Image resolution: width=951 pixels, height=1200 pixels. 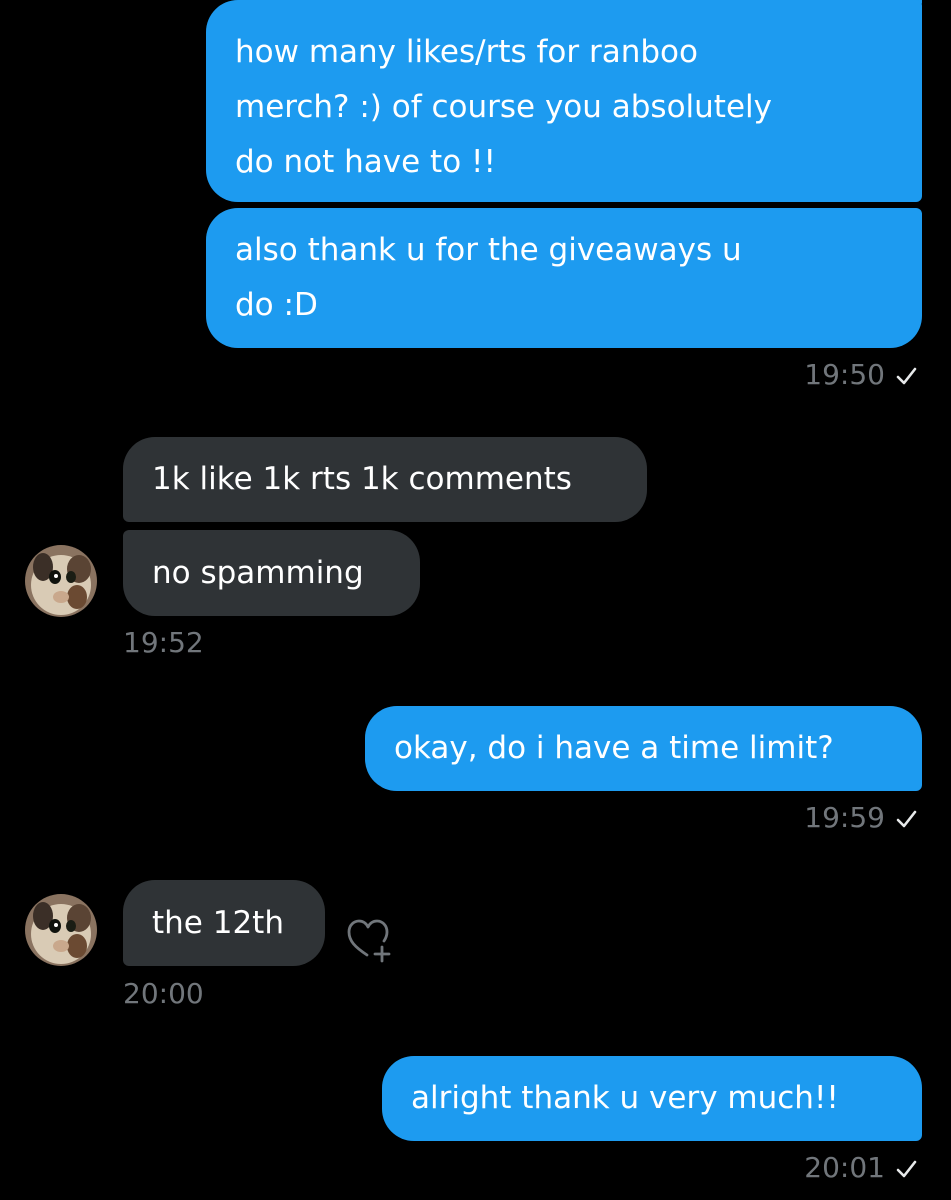 I want to click on message-timestamp: 19:50, so click(x=860, y=376).